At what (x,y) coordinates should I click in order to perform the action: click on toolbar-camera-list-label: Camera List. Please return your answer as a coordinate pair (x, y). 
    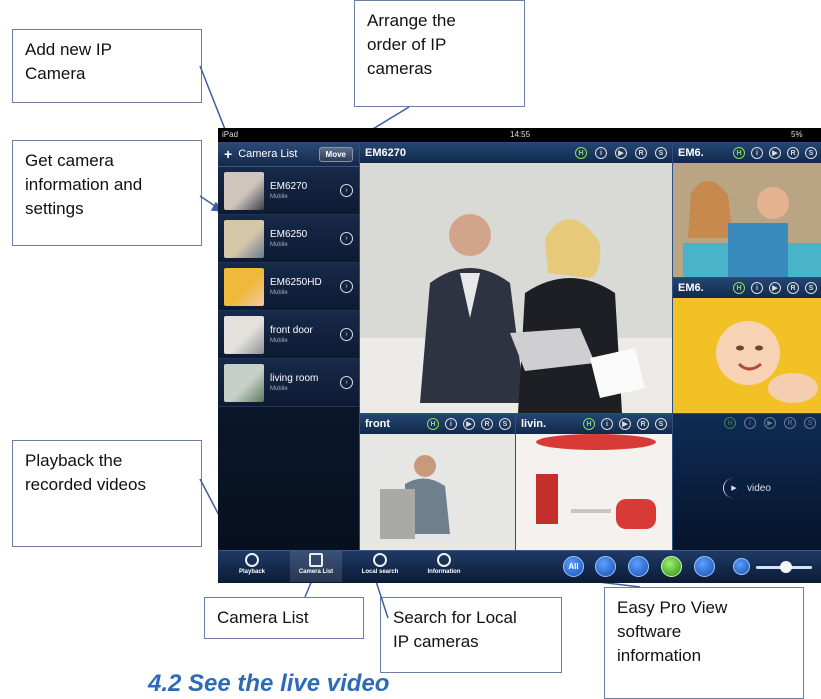
    Looking at the image, I should click on (316, 572).